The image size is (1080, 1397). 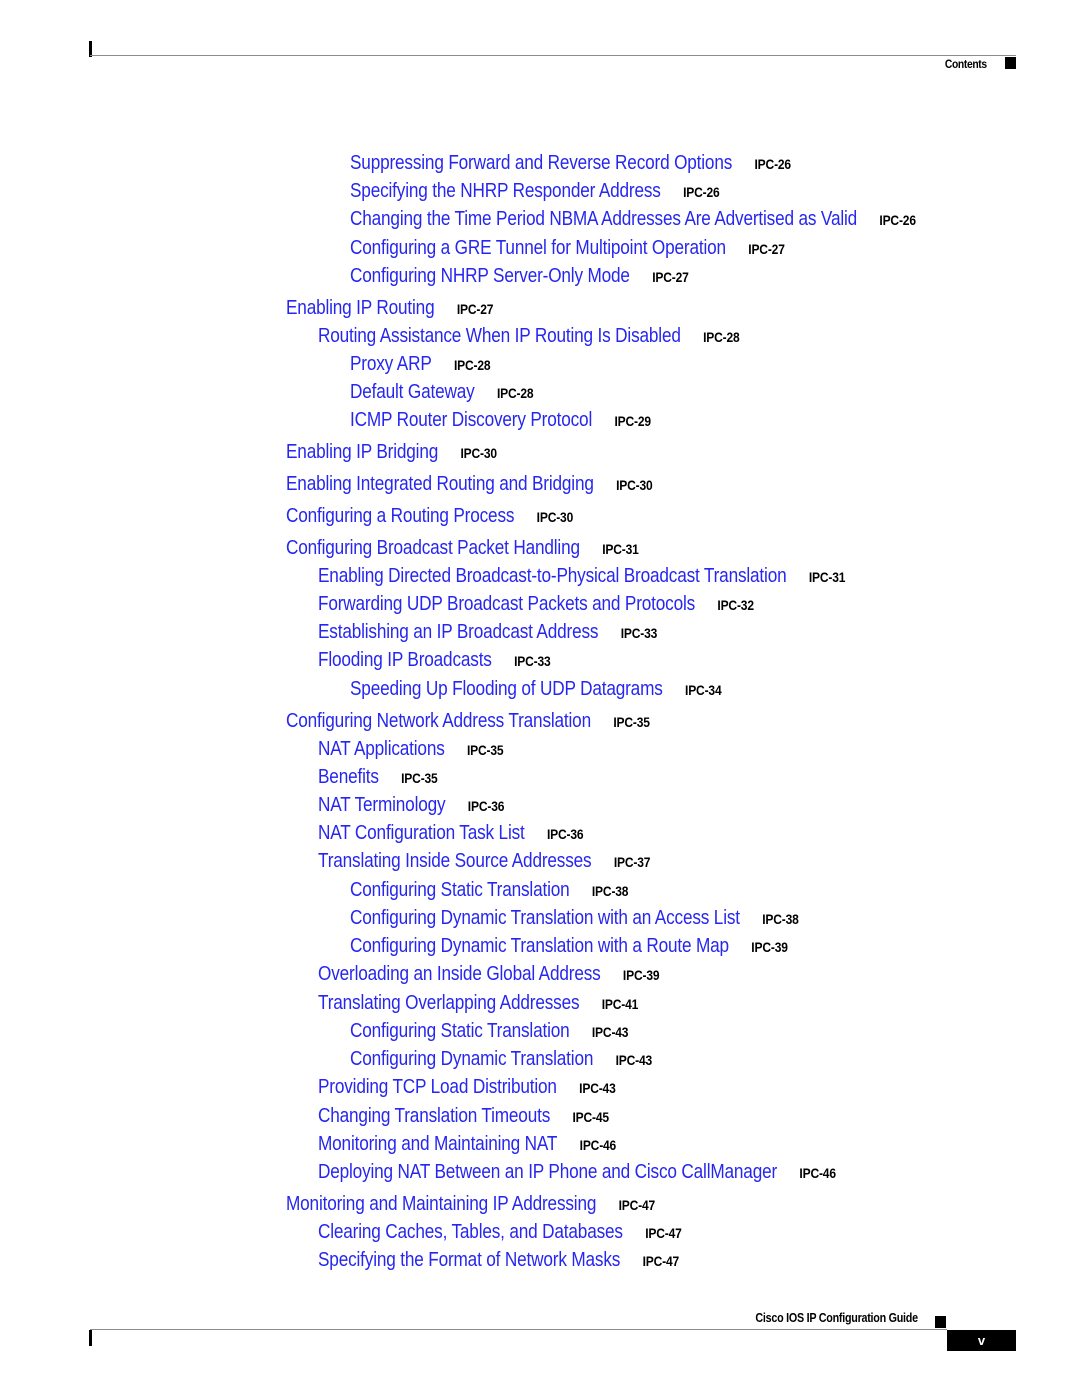 What do you see at coordinates (470, 1232) in the screenshot?
I see `toc-entry-title-link: Clearing Caches, Tables, and Databases` at bounding box center [470, 1232].